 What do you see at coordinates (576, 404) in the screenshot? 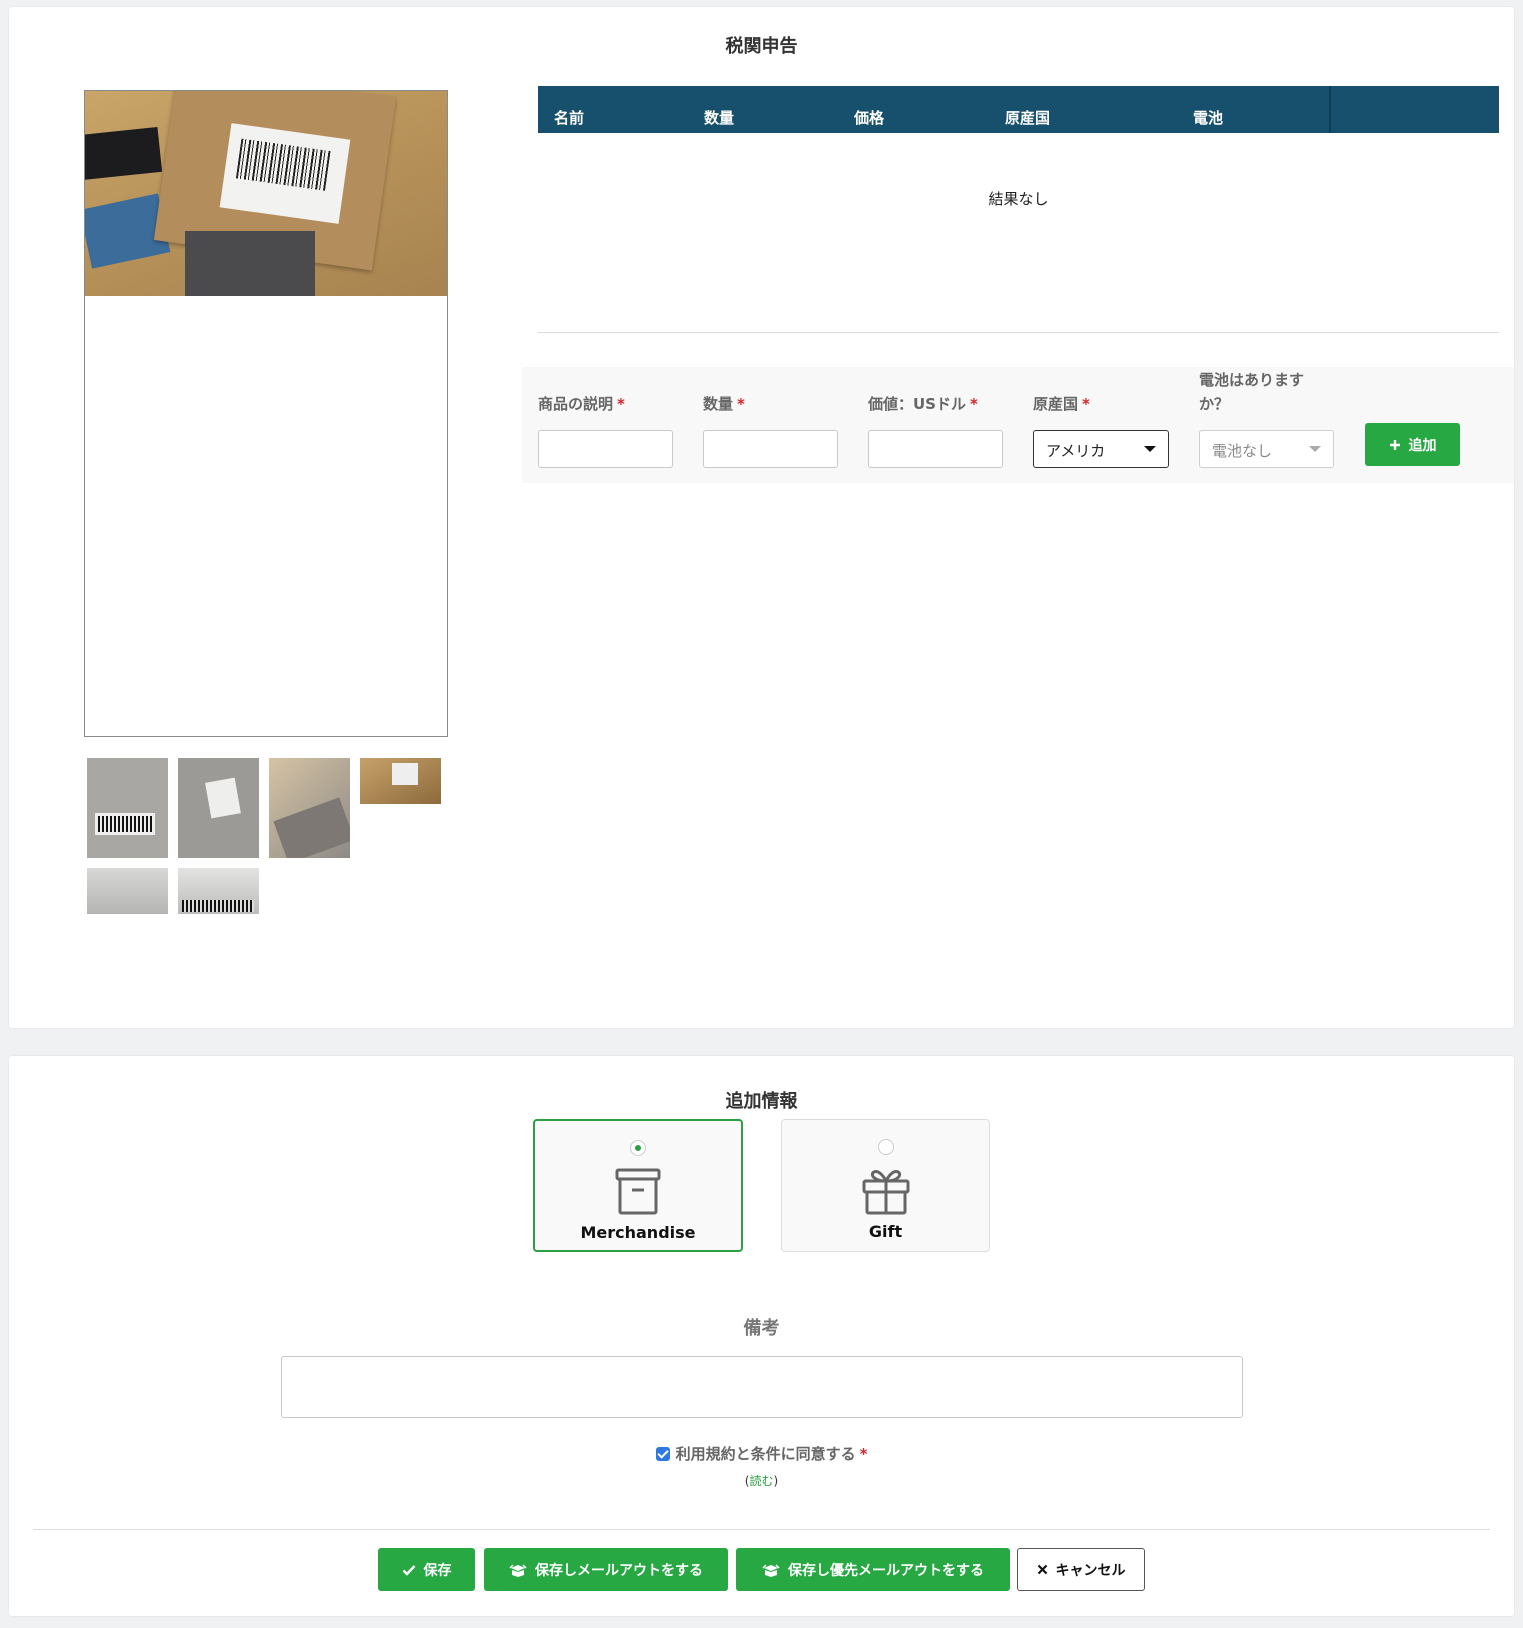
I see `description-label-text: 商品の説明` at bounding box center [576, 404].